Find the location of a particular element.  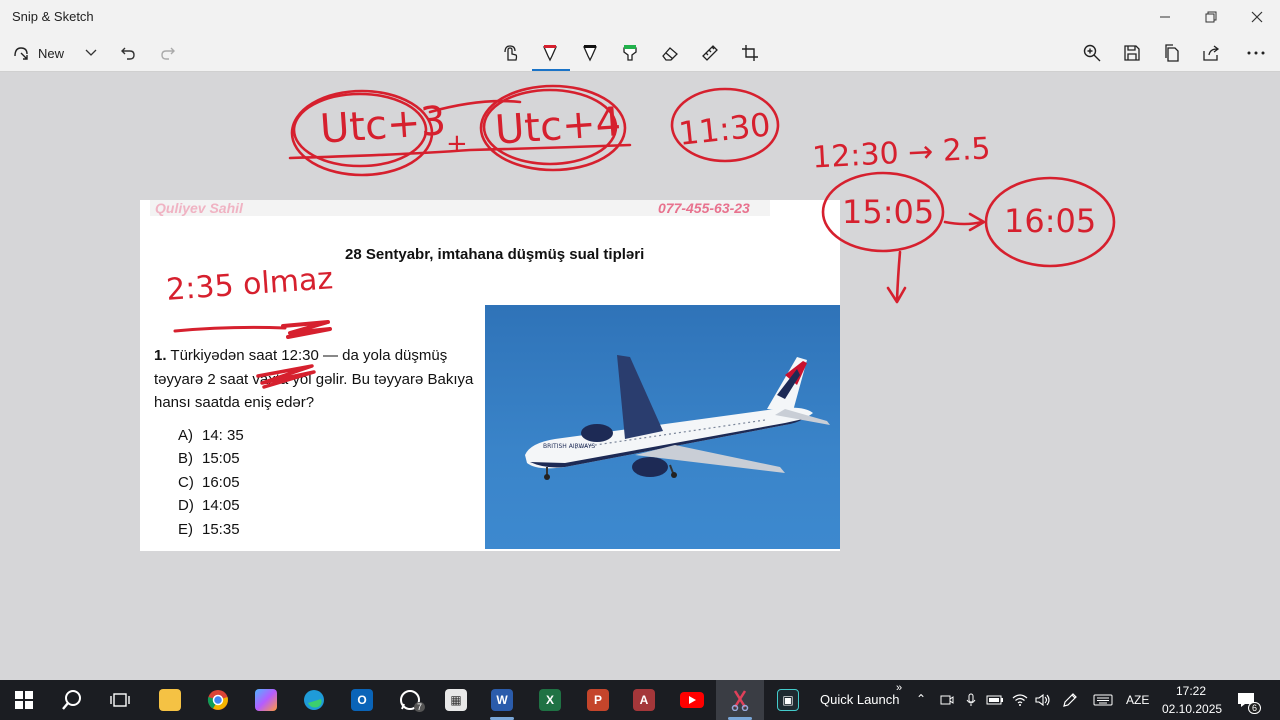

option-b: B) 15:05 is located at coordinates (209, 459).